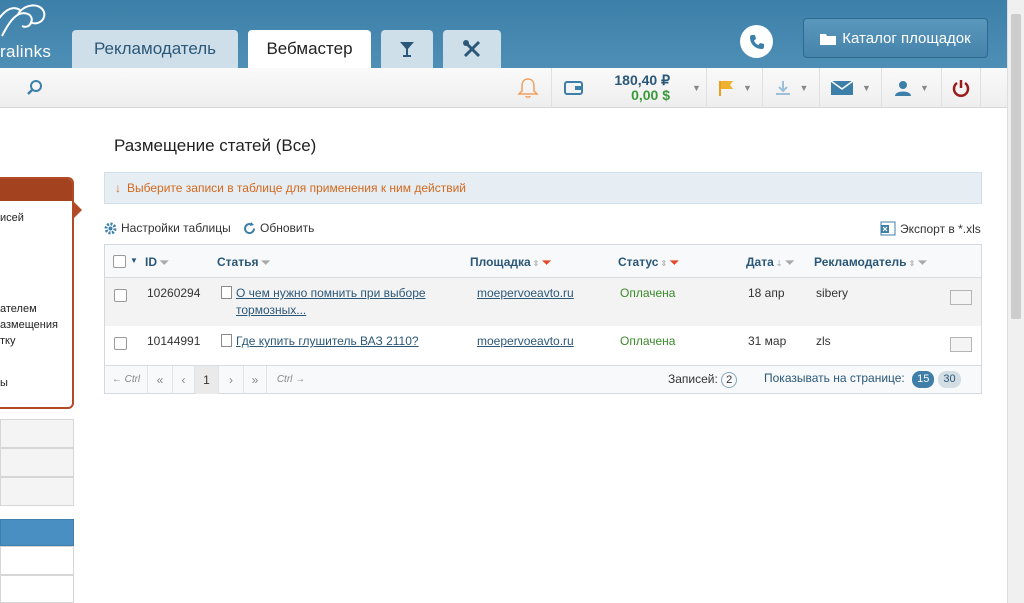 The width and height of the screenshot is (1024, 603). Describe the element at coordinates (291, 380) in the screenshot. I see `next-ctrl-hint: Ctrl →` at that location.